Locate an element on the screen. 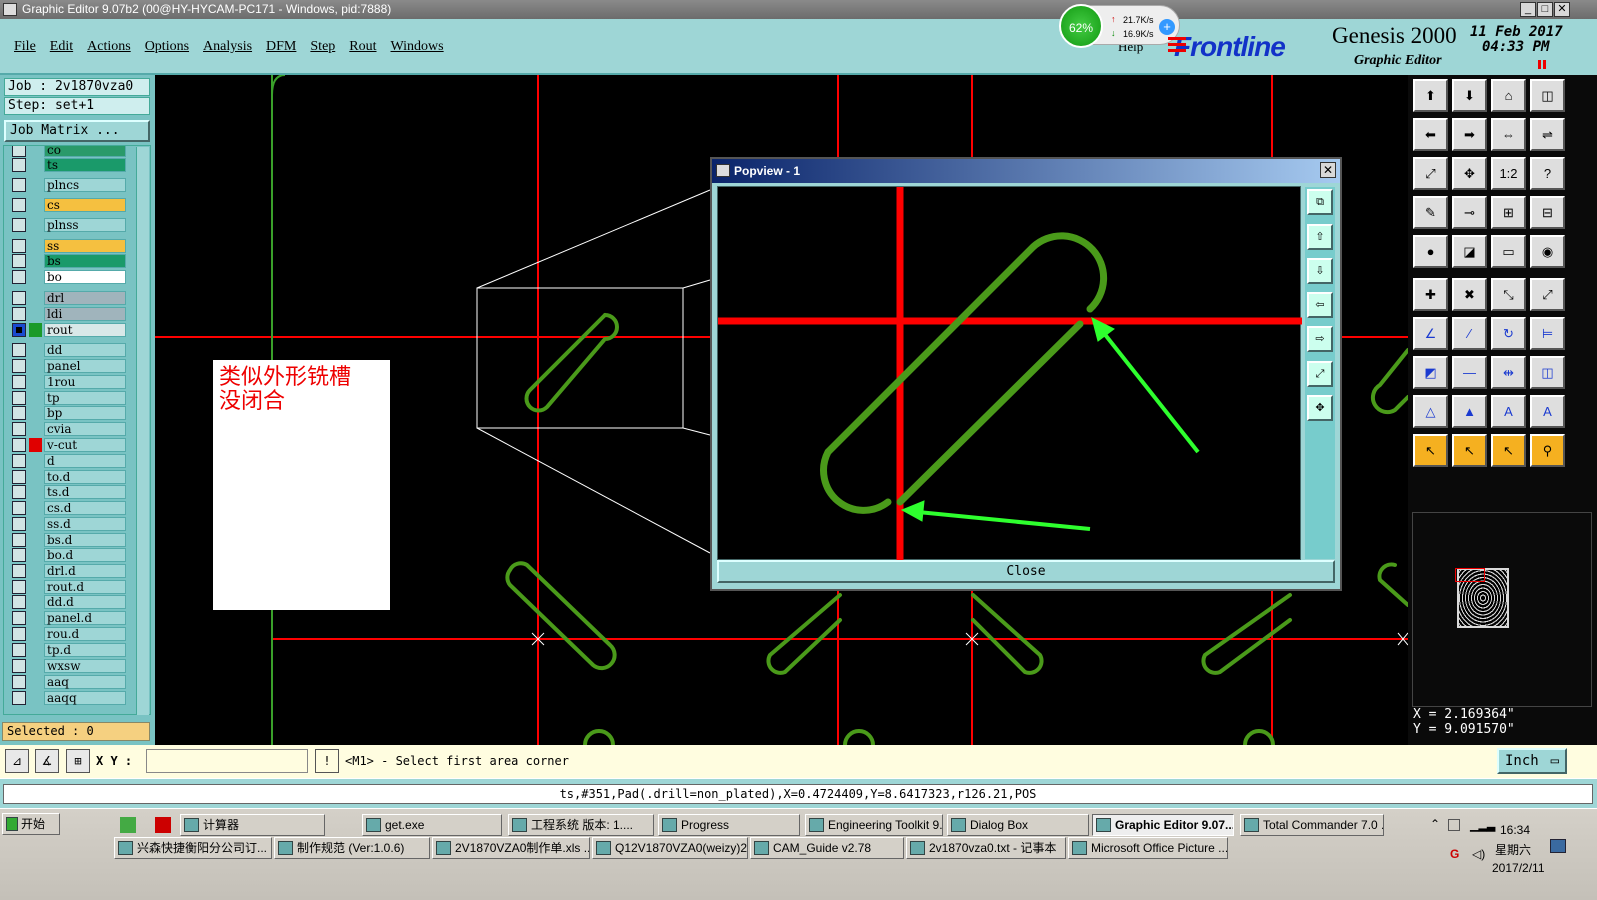 This screenshot has width=1597, height=900. pointer-red-icon: ↖ is located at coordinates (1508, 450).